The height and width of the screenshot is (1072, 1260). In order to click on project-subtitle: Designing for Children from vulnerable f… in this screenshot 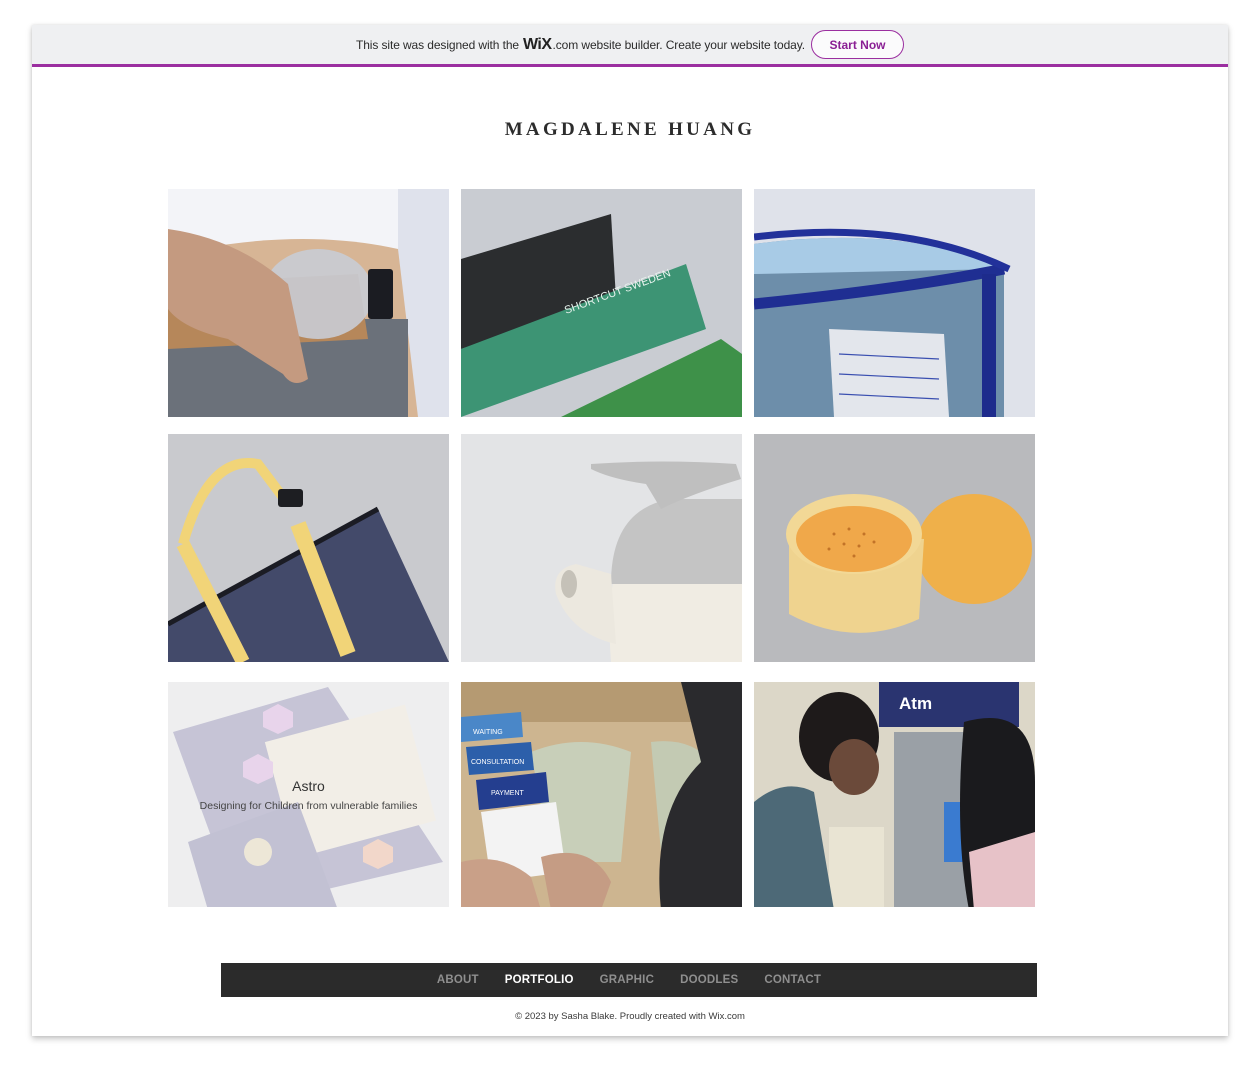, I will do `click(308, 805)`.